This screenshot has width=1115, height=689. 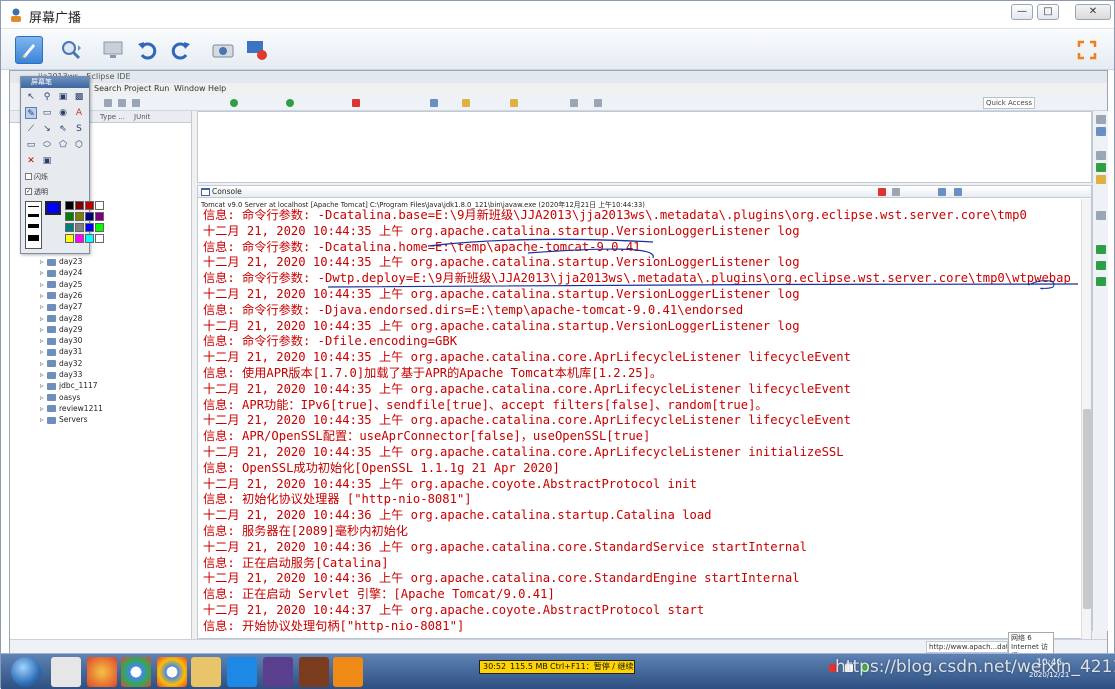 What do you see at coordinates (79, 97) in the screenshot?
I see `save-icon: ▩` at bounding box center [79, 97].